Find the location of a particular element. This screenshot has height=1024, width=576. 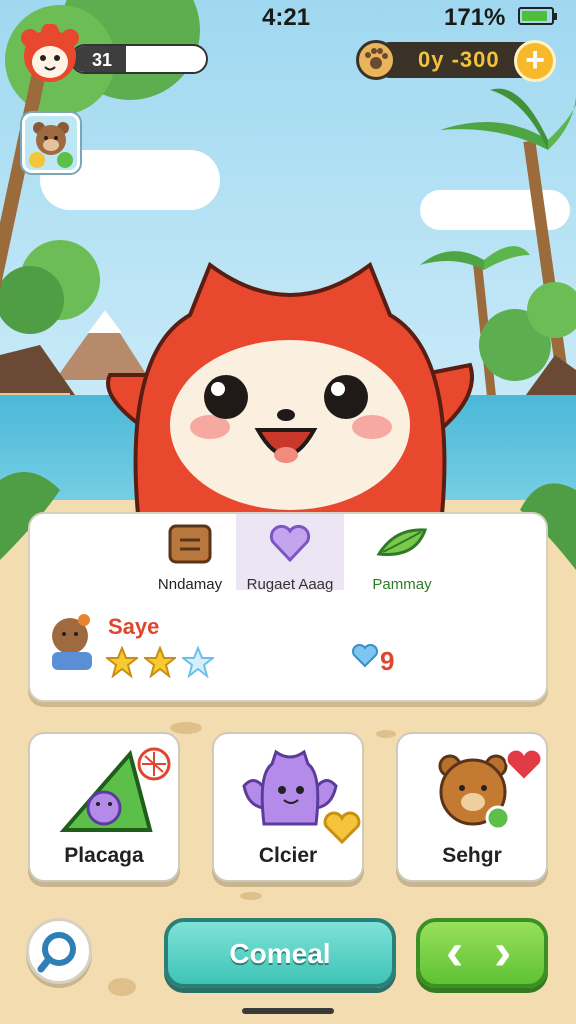

chevron-left-icon: ‹ is located at coordinates (454, 952).